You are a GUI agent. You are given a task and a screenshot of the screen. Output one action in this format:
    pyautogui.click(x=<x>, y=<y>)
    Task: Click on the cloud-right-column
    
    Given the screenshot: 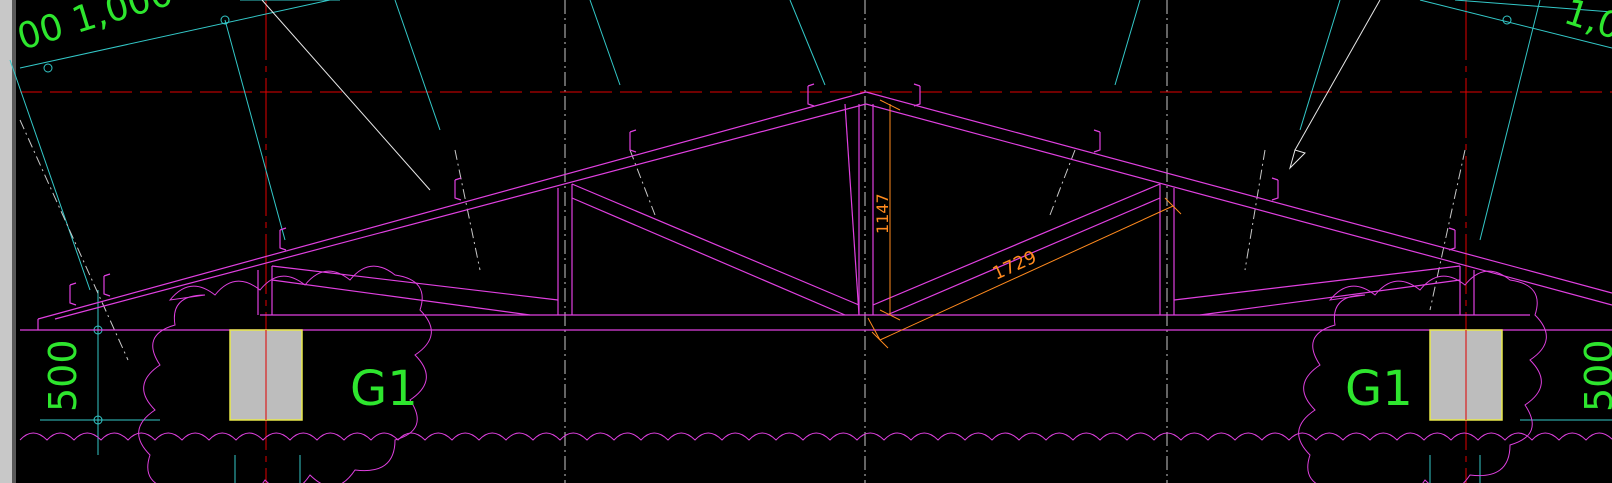 What is the action you would take?
    pyautogui.click(x=1422, y=376)
    